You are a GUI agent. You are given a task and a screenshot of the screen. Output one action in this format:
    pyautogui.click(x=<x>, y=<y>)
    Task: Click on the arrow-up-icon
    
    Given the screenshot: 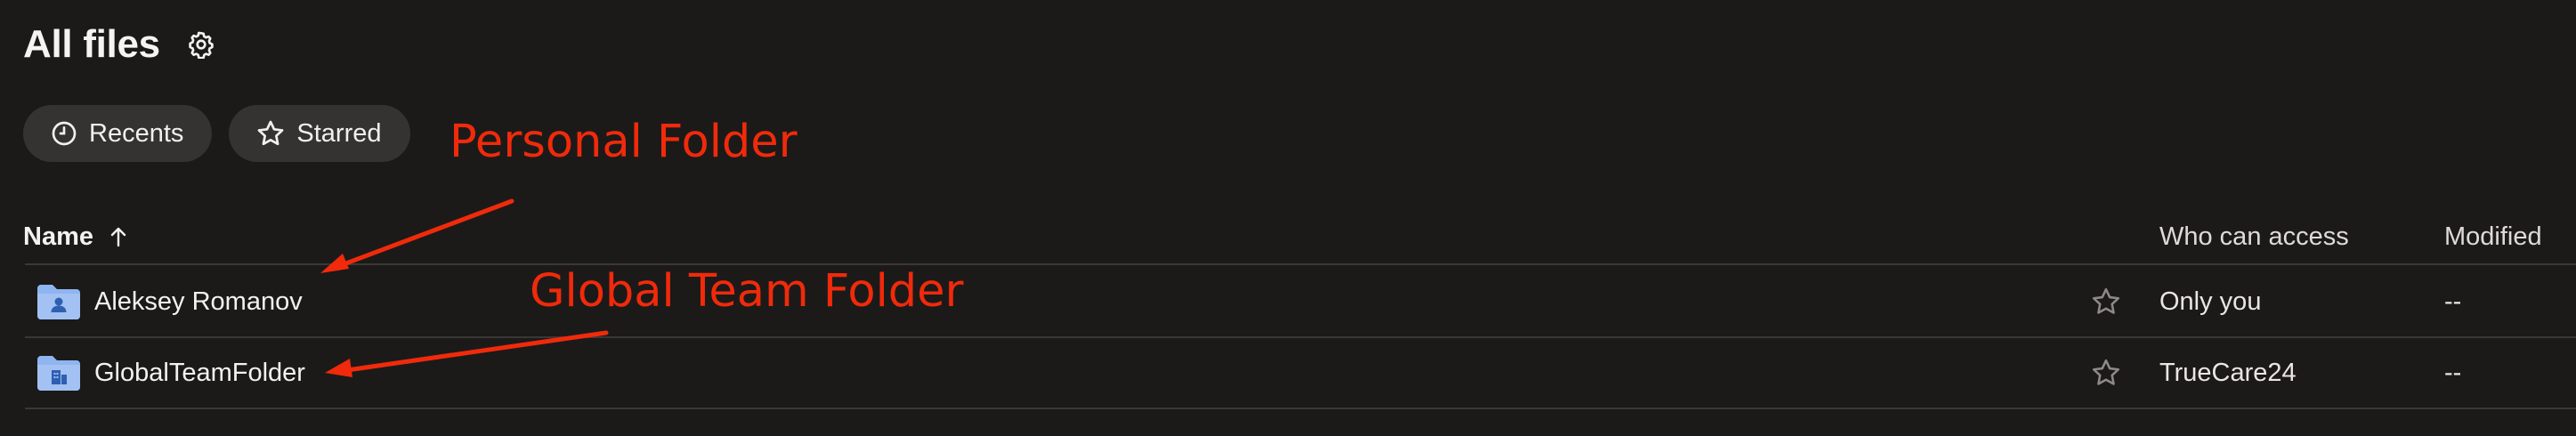 What is the action you would take?
    pyautogui.click(x=118, y=237)
    